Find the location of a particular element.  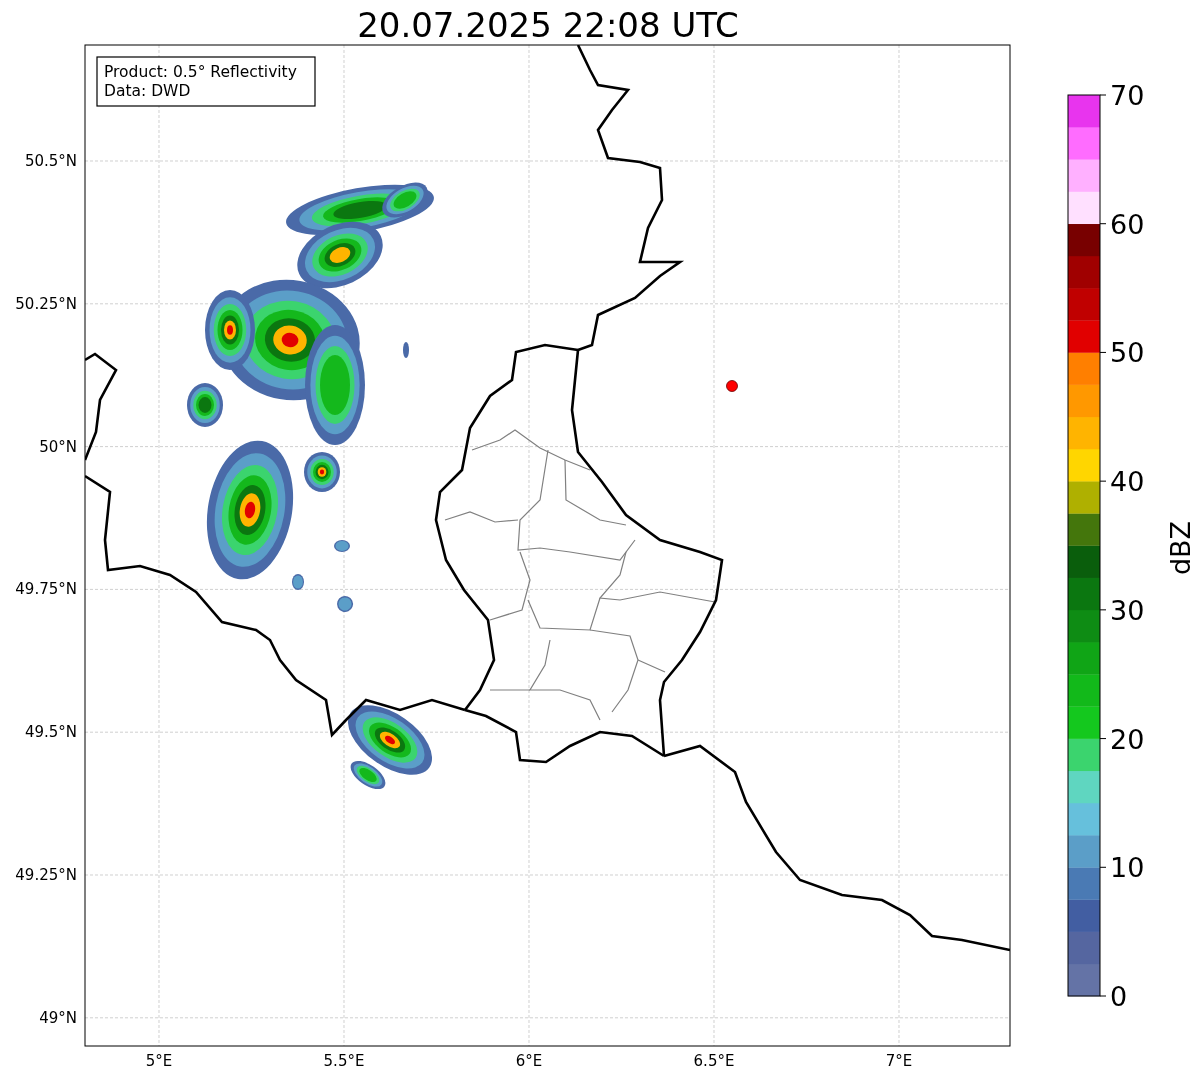

axis-tick-label: 50.5°N is located at coordinates (50, 161).